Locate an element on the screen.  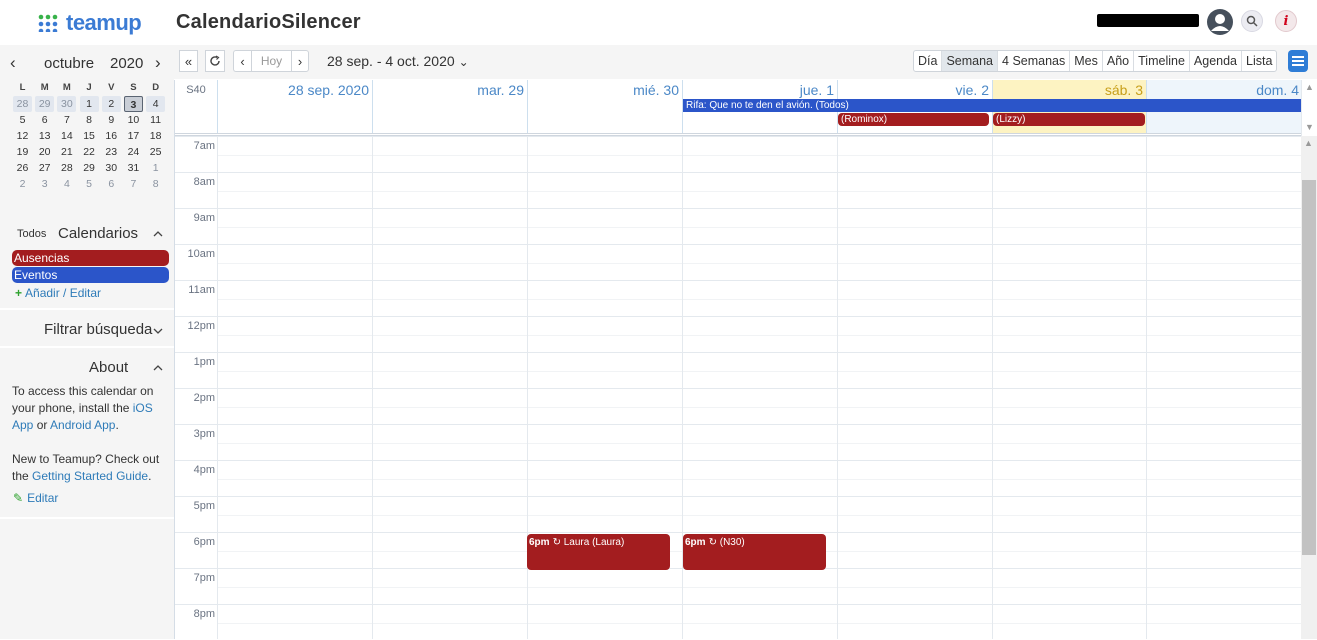
mini-day: 19 is located at coordinates (22, 152).